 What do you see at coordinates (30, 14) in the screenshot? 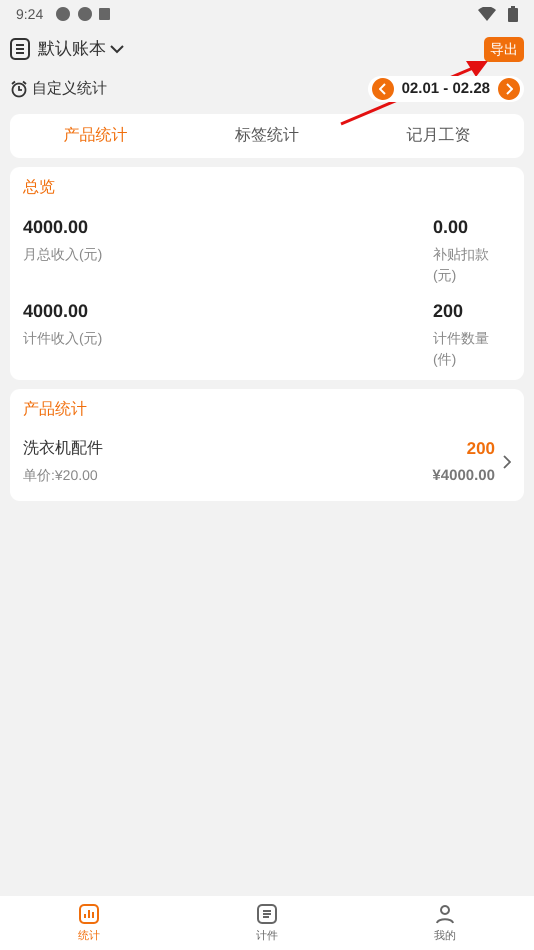
I see `status-time: 9:24` at bounding box center [30, 14].